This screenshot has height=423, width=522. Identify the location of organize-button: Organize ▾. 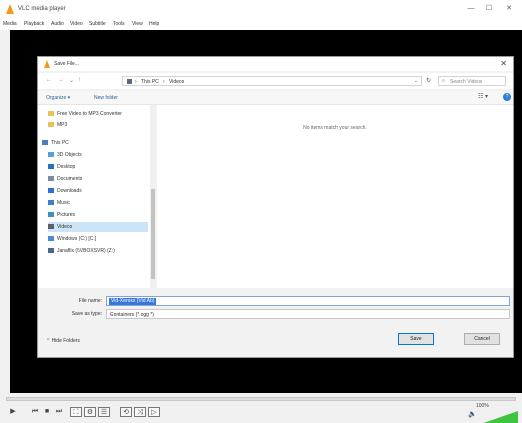
(58, 98).